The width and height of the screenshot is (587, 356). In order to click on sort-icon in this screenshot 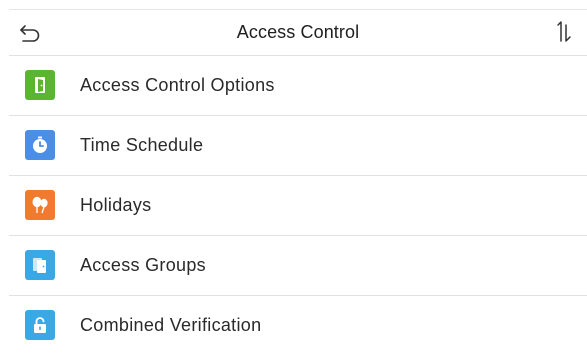, I will do `click(564, 33)`.